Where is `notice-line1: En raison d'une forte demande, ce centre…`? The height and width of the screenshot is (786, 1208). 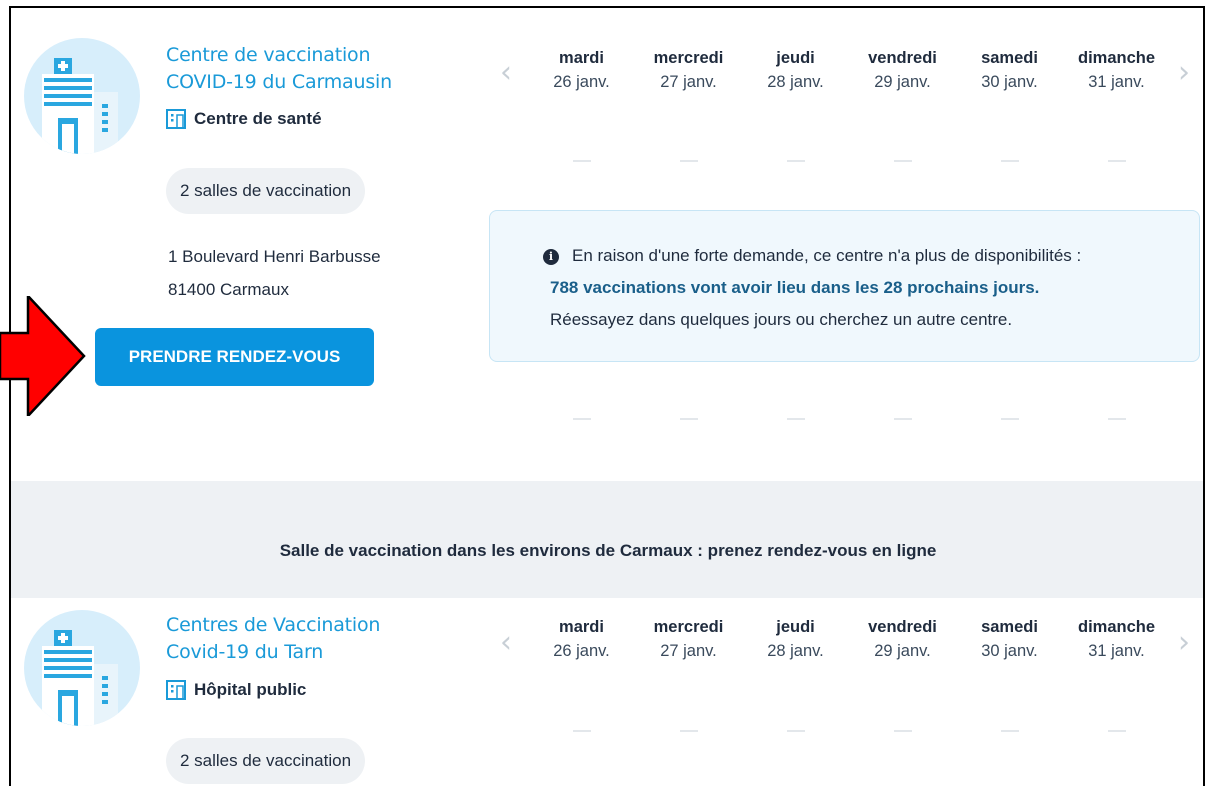 notice-line1: En raison d'une forte demande, ce centre… is located at coordinates (827, 255).